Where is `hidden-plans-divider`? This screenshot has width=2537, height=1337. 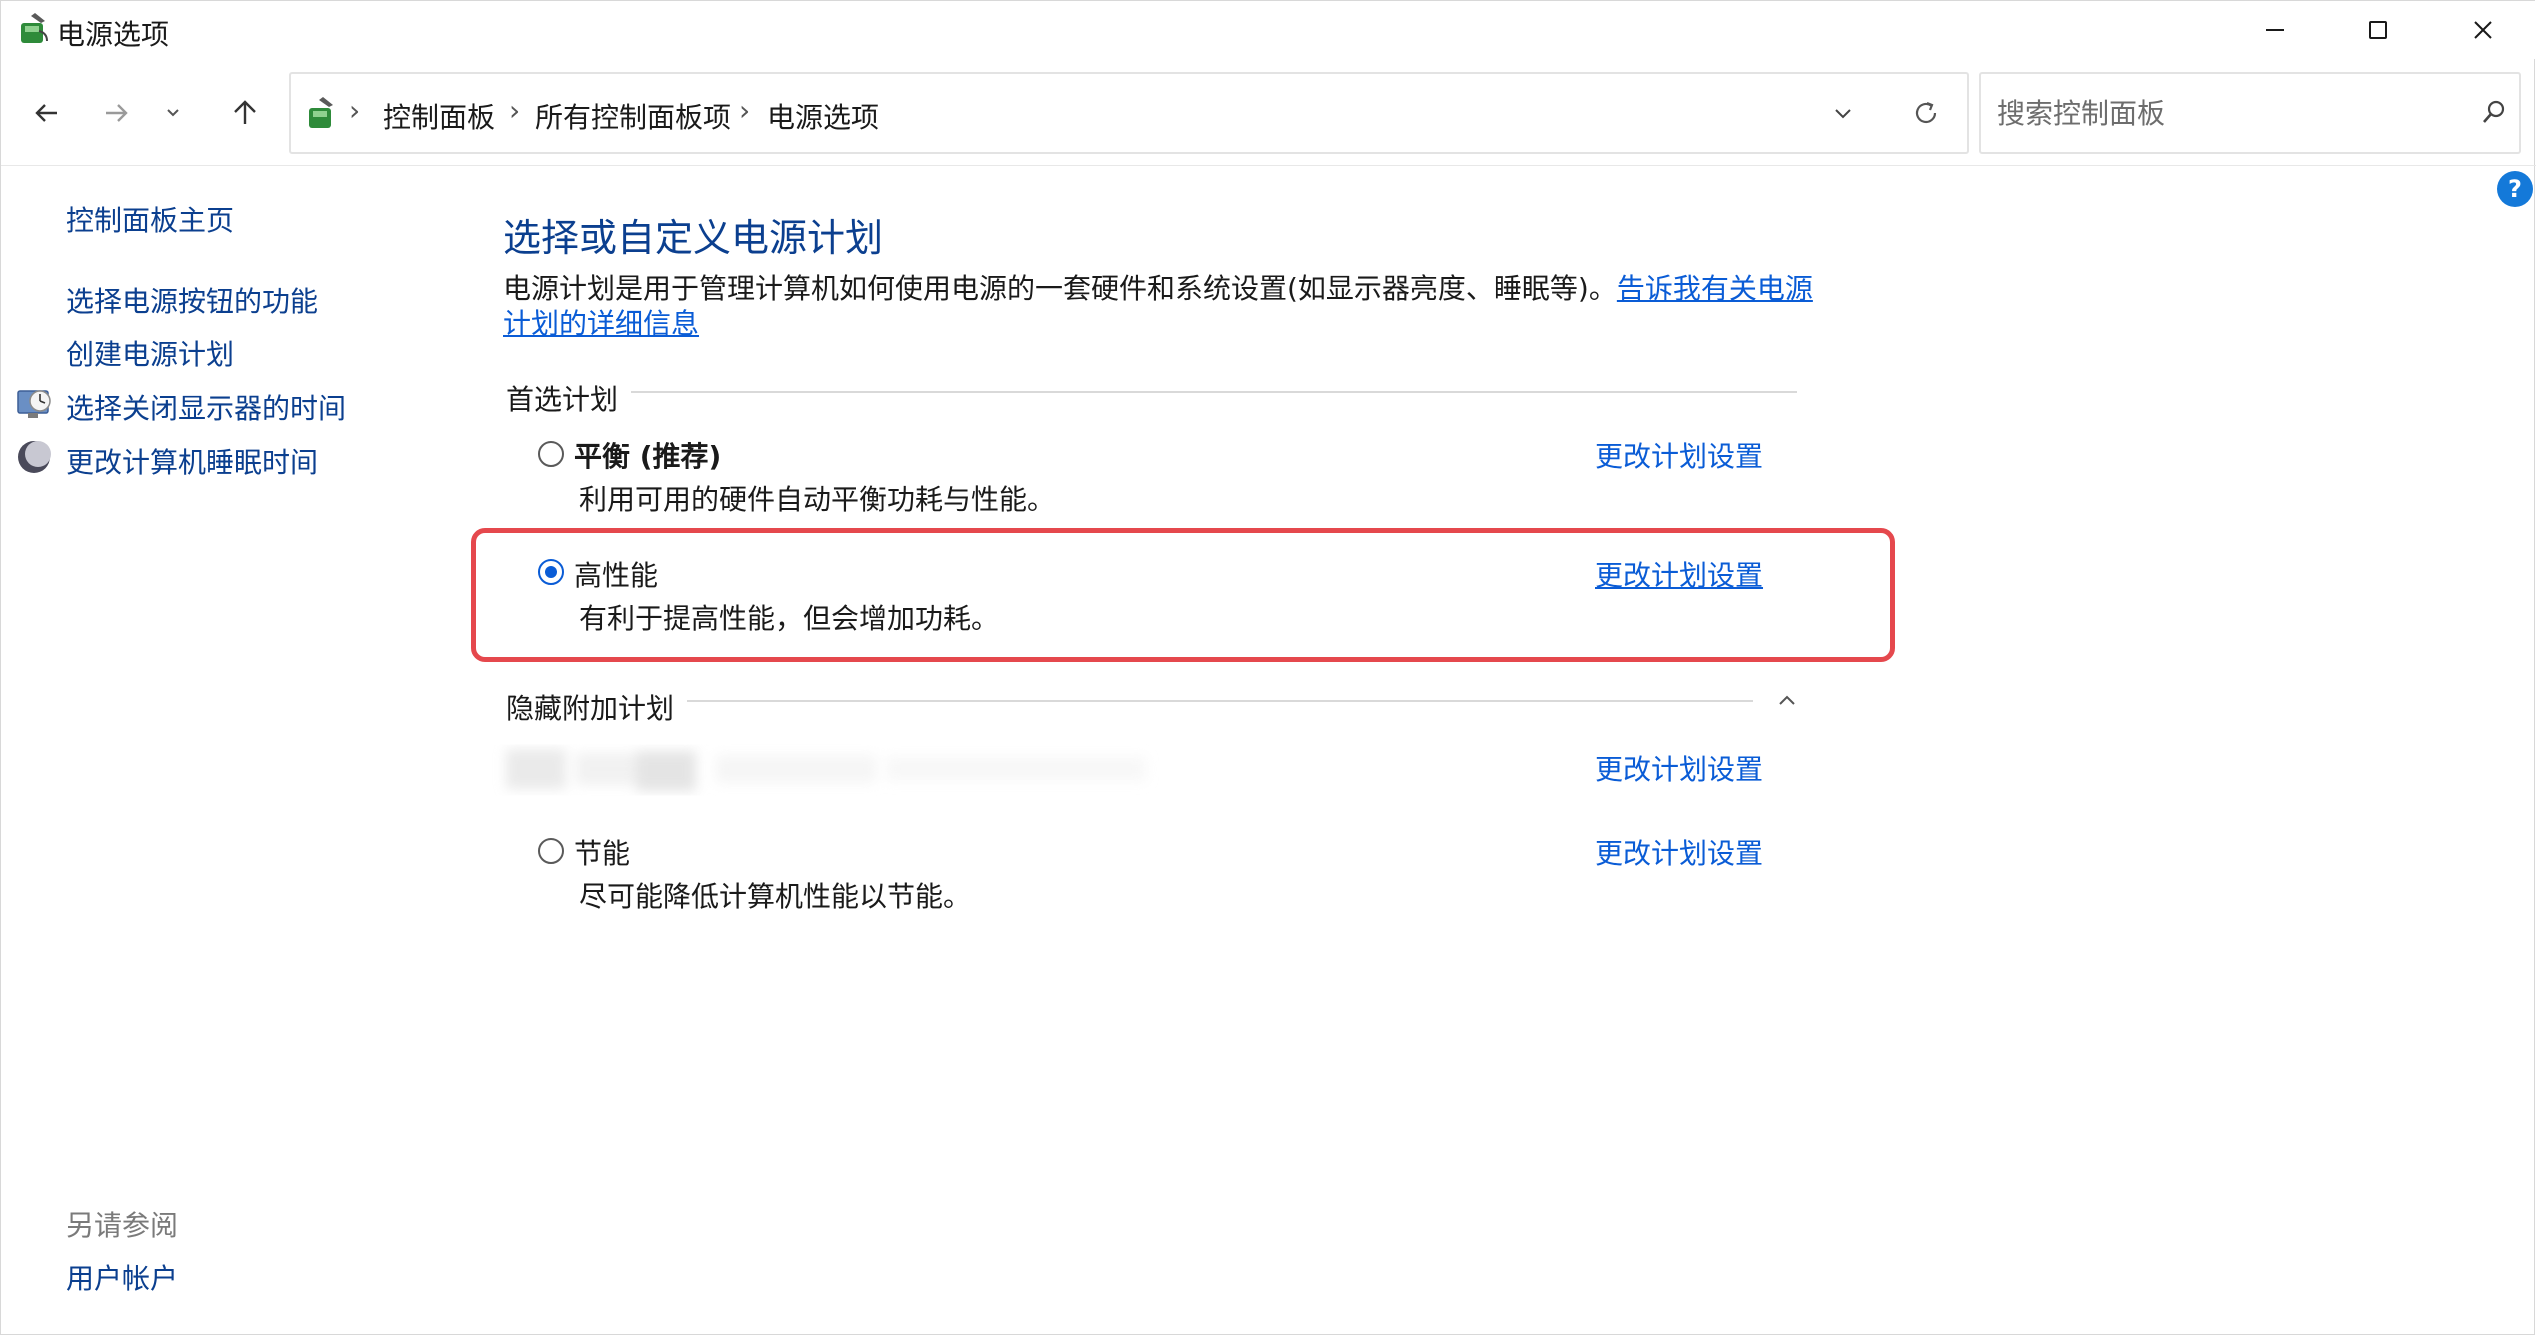 hidden-plans-divider is located at coordinates (1220, 701).